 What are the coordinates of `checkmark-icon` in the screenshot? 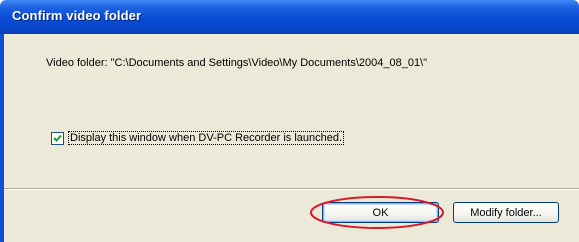 It's located at (57, 138).